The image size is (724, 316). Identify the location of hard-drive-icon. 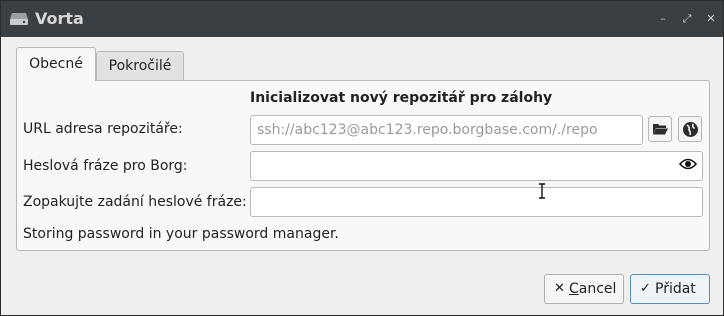
(19, 19).